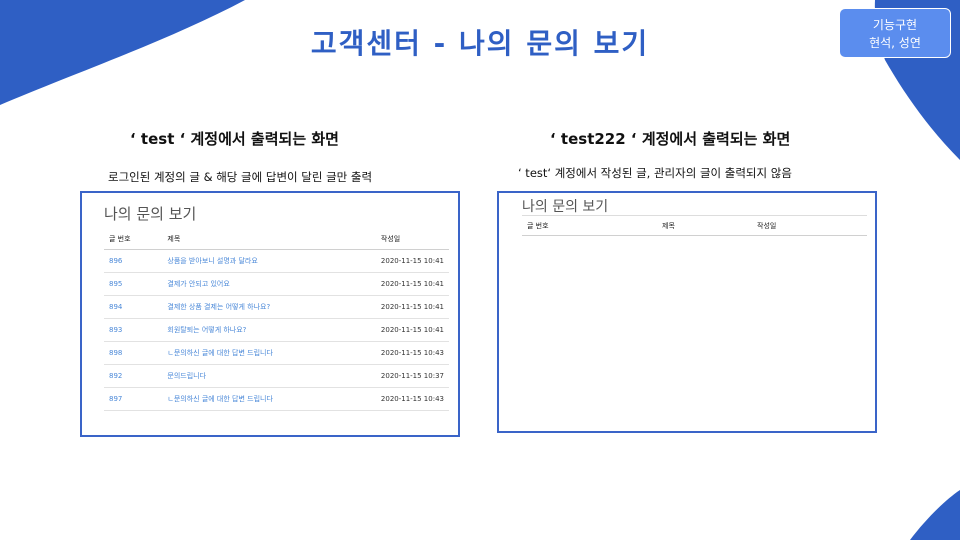 This screenshot has height=540, width=960. Describe the element at coordinates (895, 25) in the screenshot. I see `badge-line-feature: 기능구현` at that location.